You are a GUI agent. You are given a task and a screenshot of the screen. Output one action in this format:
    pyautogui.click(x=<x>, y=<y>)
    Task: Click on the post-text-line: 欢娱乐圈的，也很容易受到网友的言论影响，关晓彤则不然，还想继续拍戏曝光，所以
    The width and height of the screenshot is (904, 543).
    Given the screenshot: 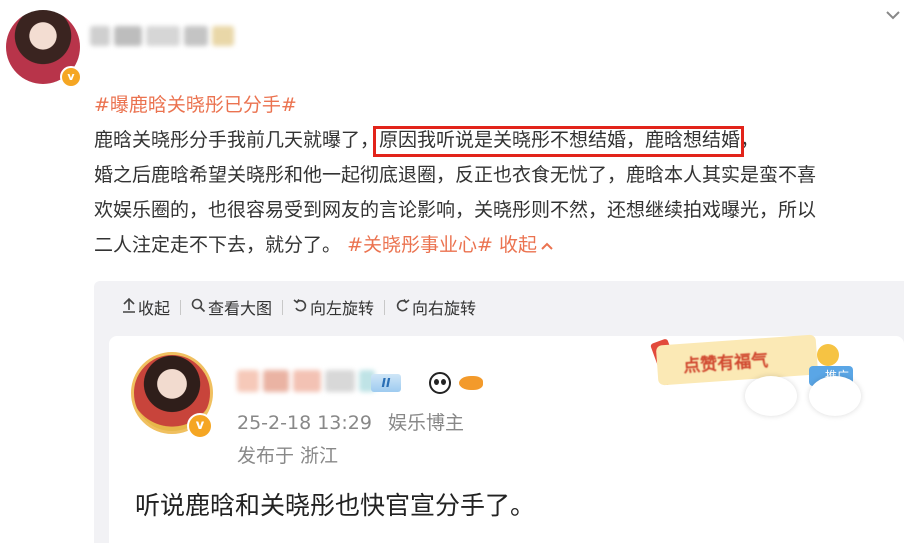 What is the action you would take?
    pyautogui.click(x=455, y=210)
    